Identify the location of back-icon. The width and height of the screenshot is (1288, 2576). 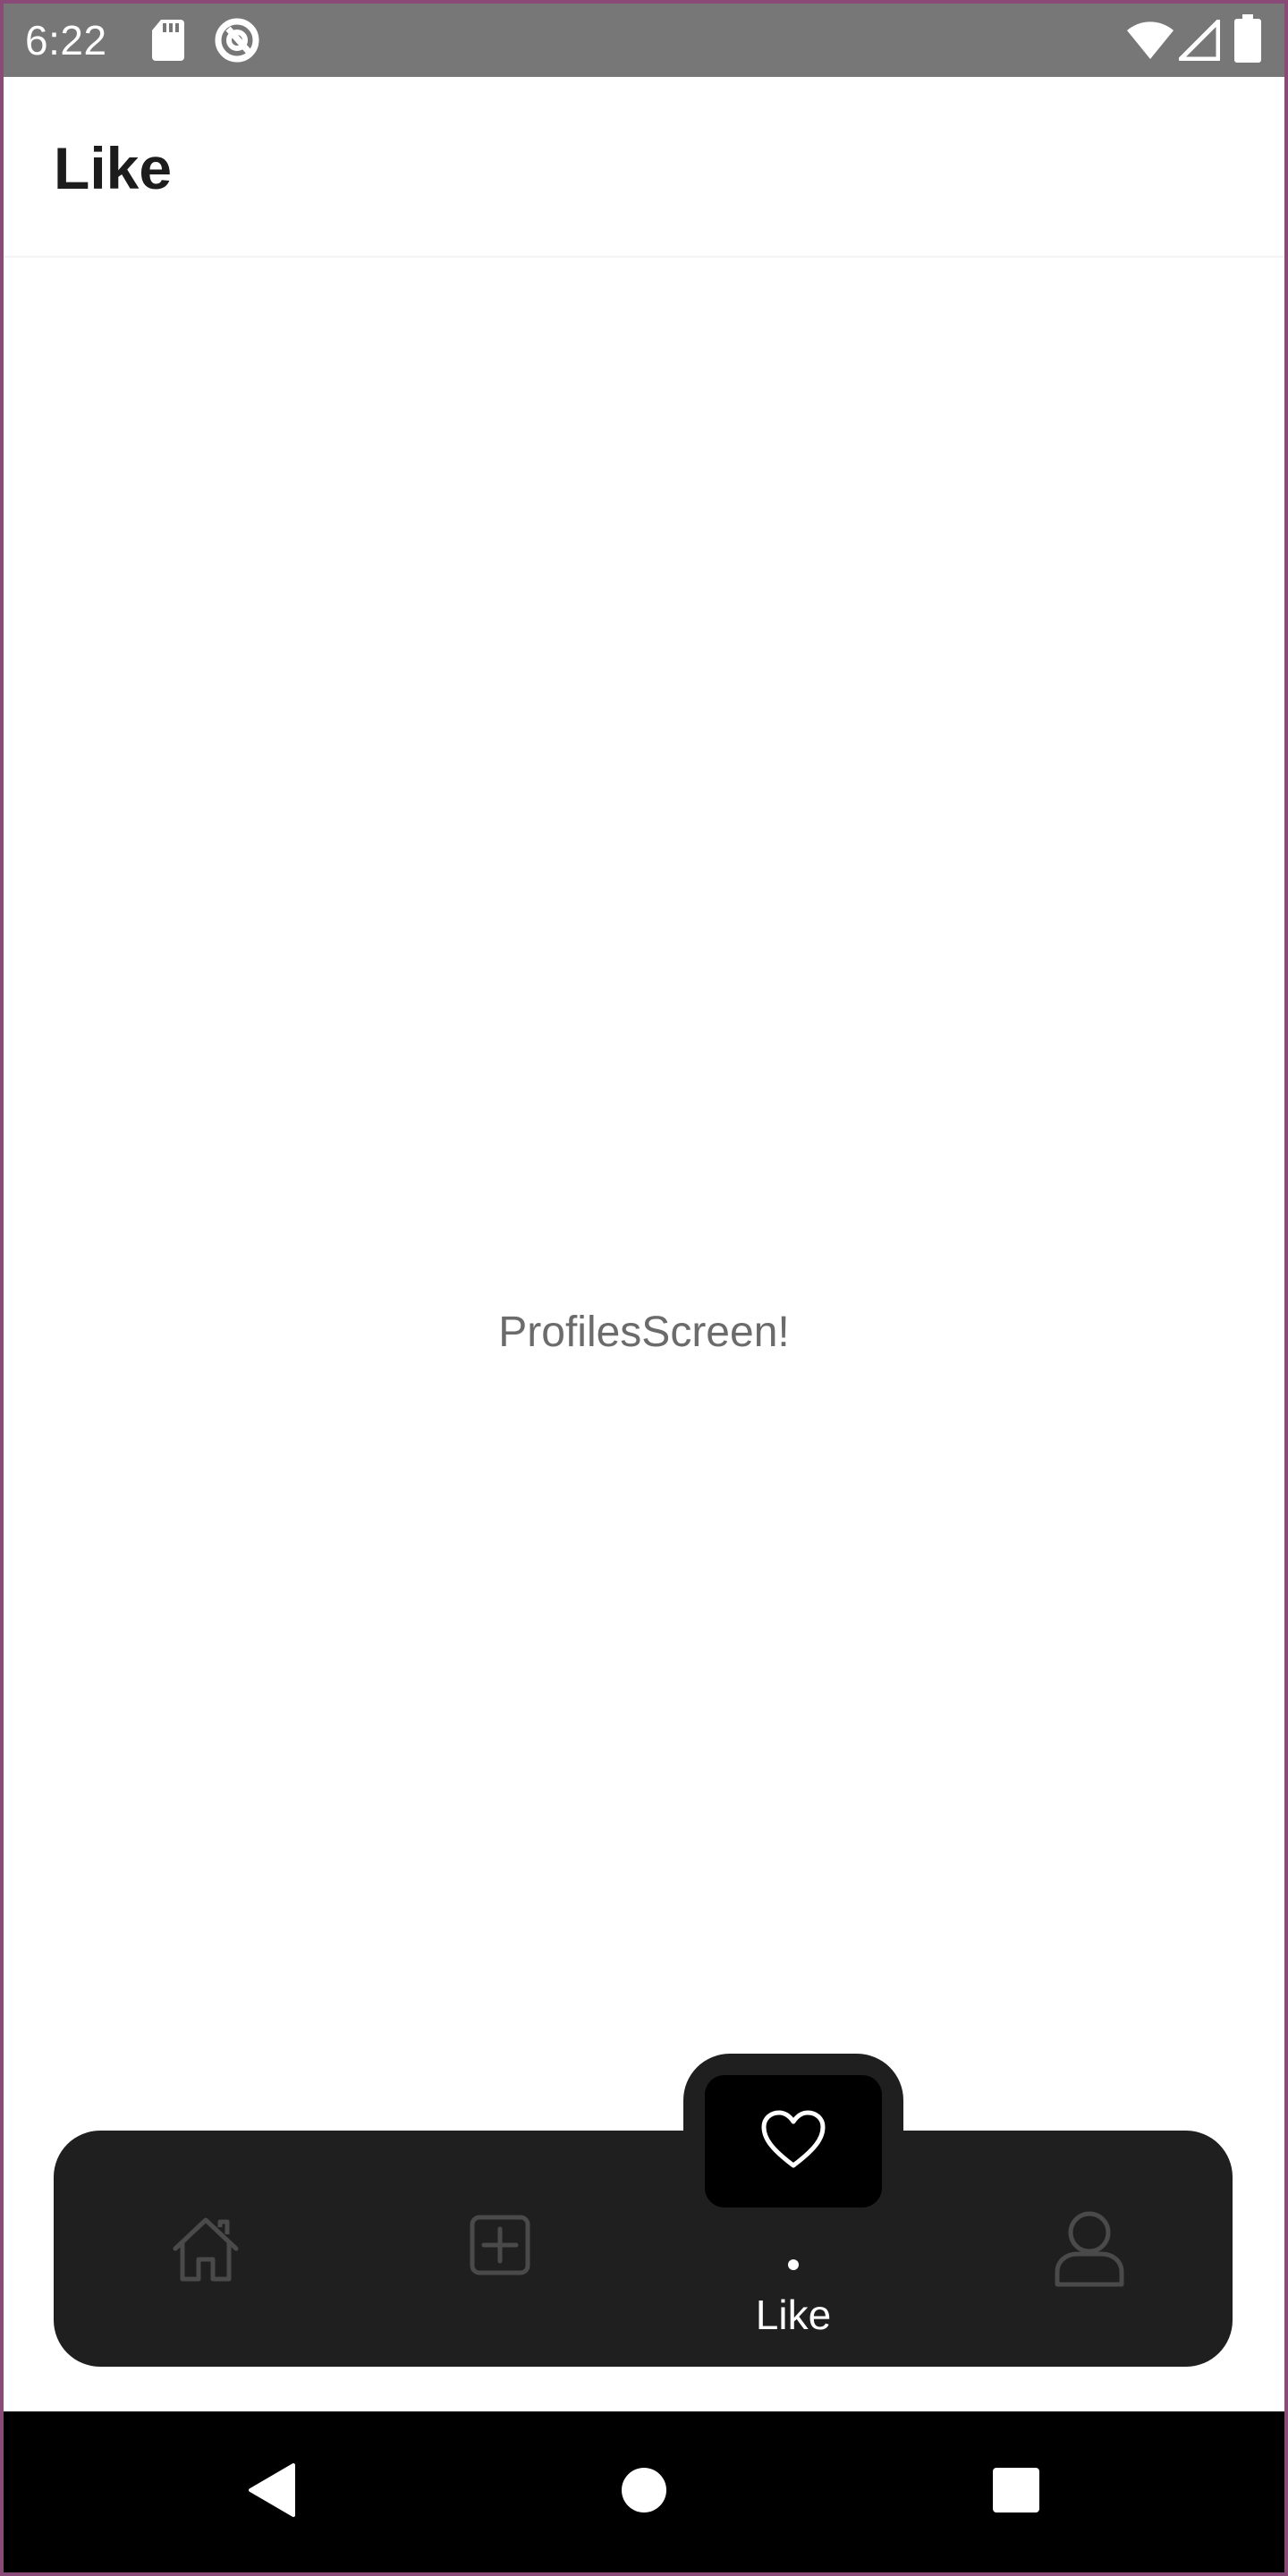
(272, 2491).